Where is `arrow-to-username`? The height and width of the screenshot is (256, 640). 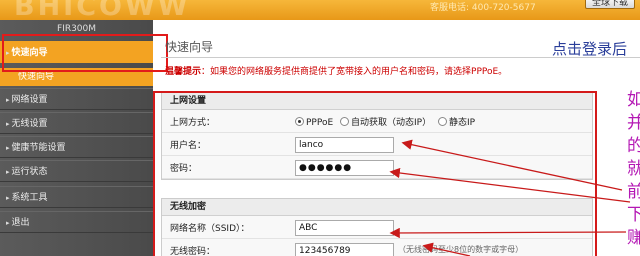 arrow-to-username is located at coordinates (512, 165).